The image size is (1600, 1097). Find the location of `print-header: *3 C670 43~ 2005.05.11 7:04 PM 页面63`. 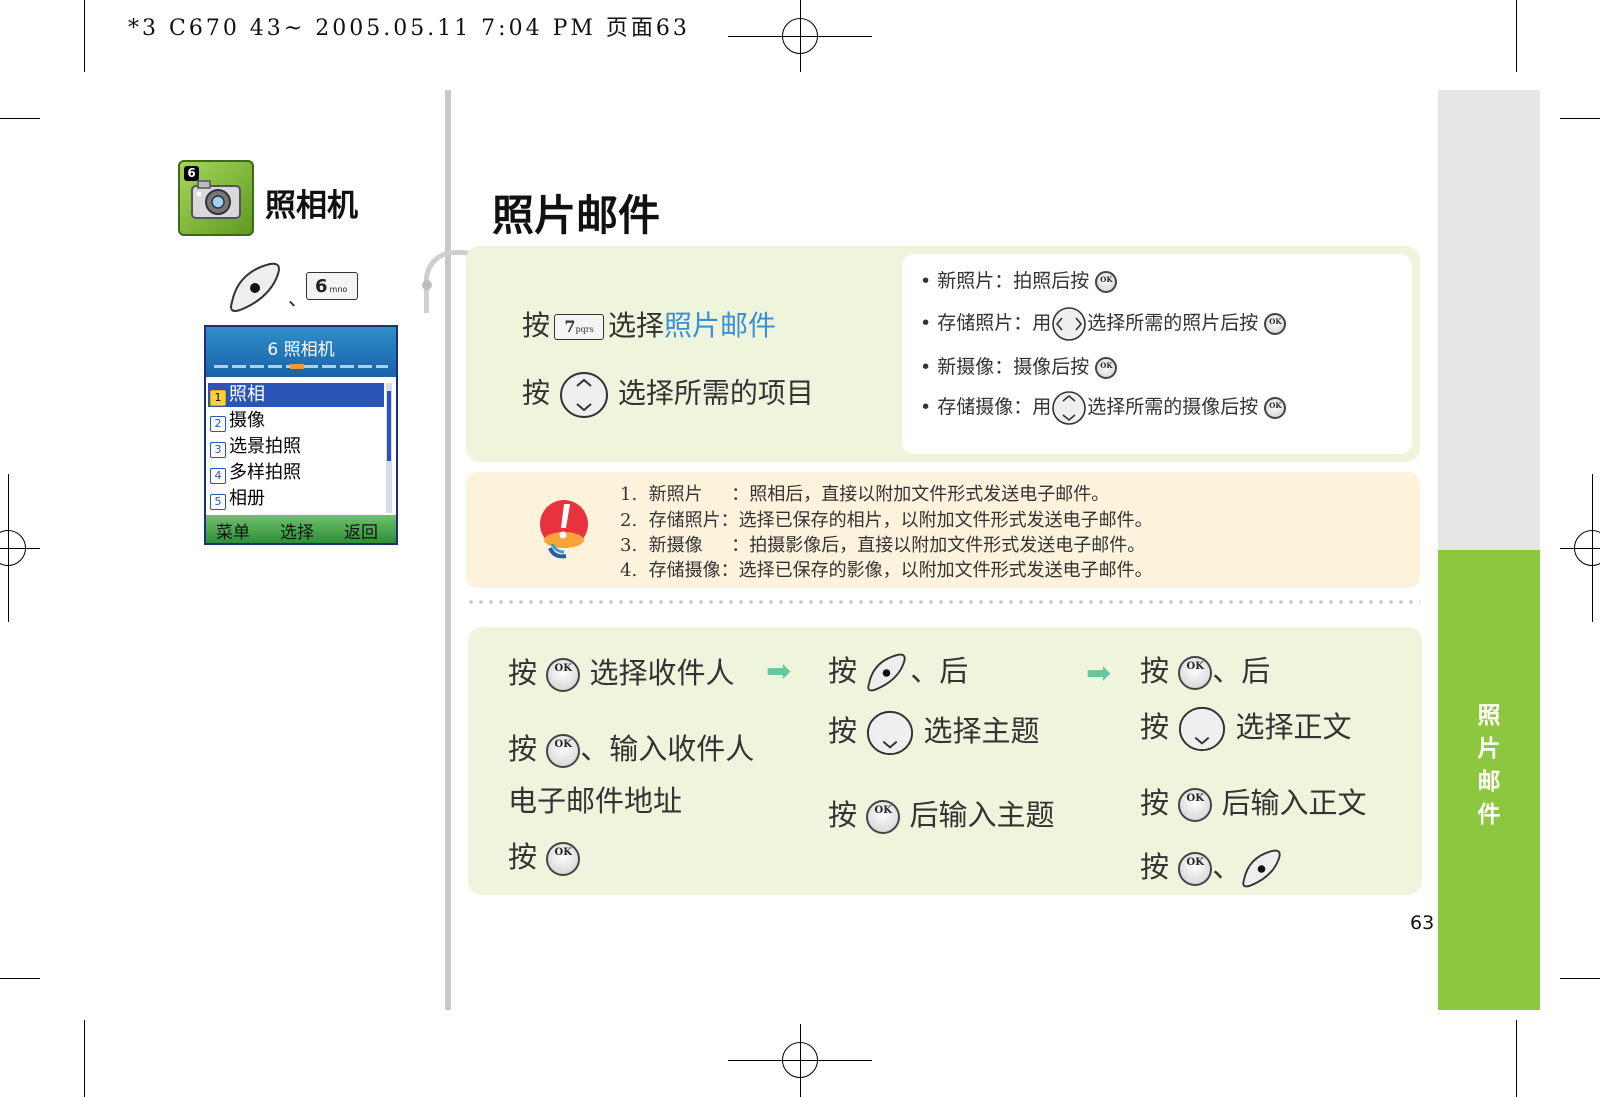

print-header: *3 C670 43~ 2005.05.11 7:04 PM 页面63 is located at coordinates (409, 28).